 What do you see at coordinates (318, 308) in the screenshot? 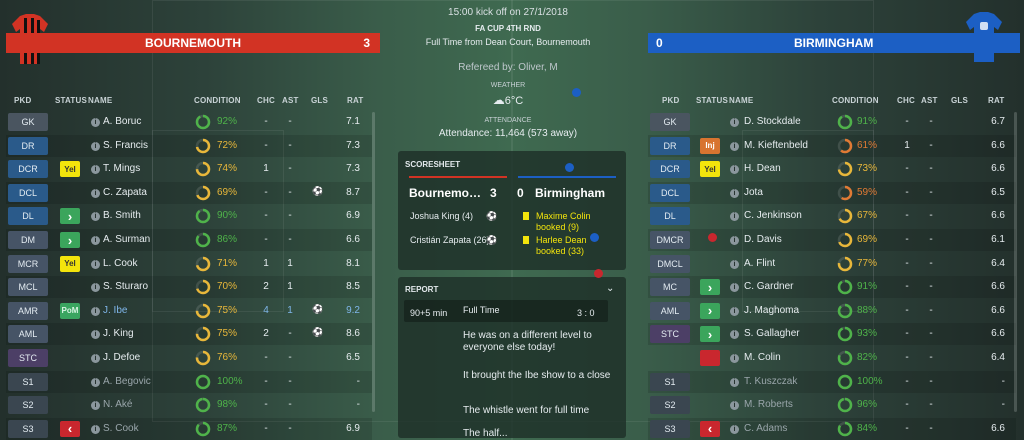
I see `home-player-8-goal-ball-icon: ⚽` at bounding box center [318, 308].